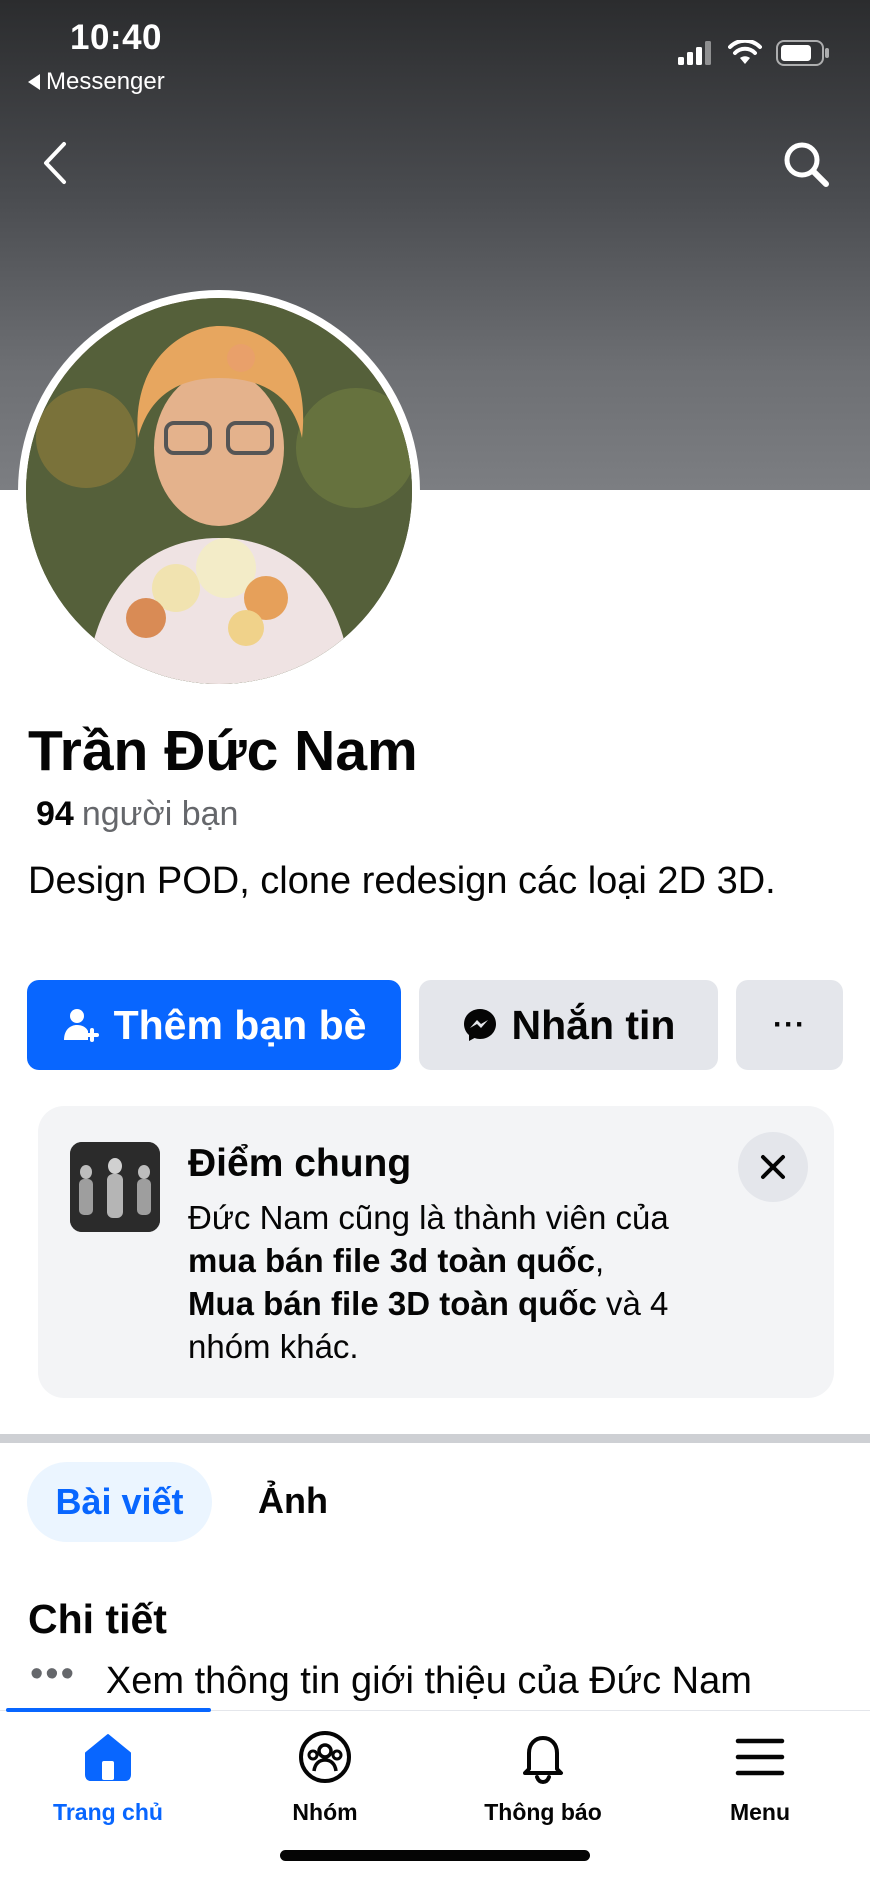  I want to click on tab-photos: Ảnh, so click(293, 1501).